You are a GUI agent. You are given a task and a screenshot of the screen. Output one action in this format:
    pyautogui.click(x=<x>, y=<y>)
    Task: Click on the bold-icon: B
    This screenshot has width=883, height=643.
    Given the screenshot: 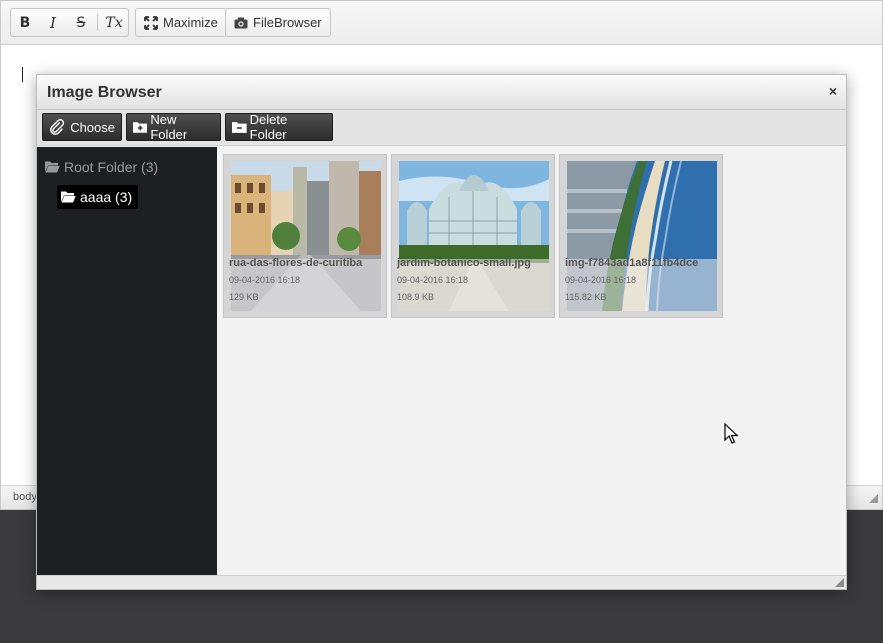 What is the action you would take?
    pyautogui.click(x=25, y=22)
    